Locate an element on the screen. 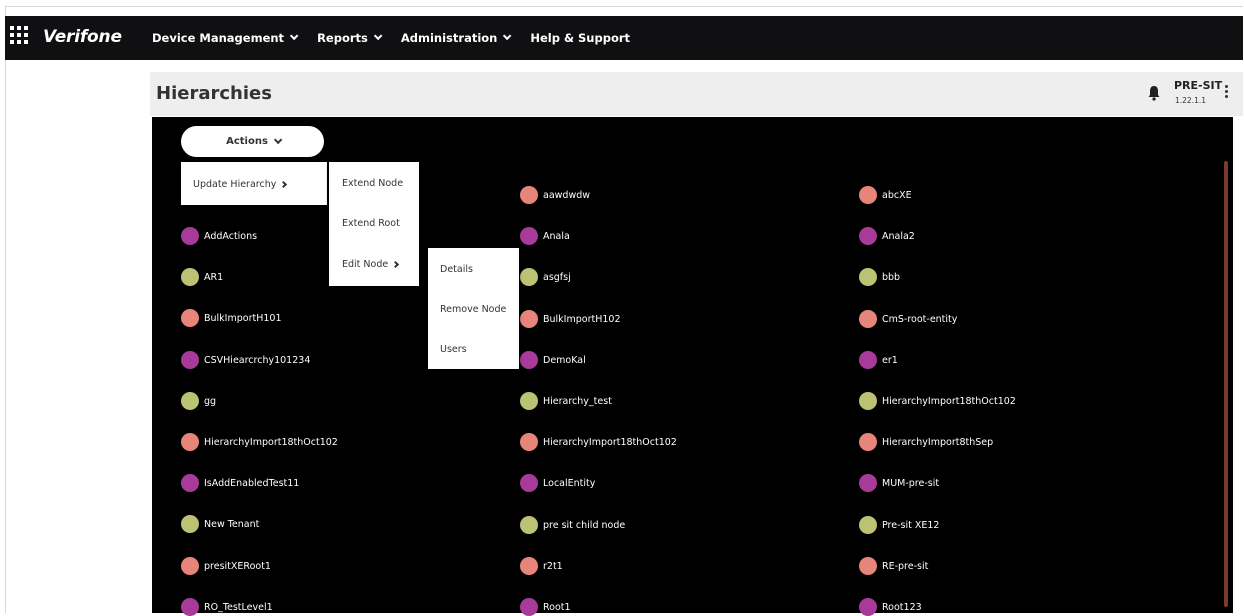 The width and height of the screenshot is (1244, 616). hierarchy-node: New Tenant is located at coordinates (220, 524).